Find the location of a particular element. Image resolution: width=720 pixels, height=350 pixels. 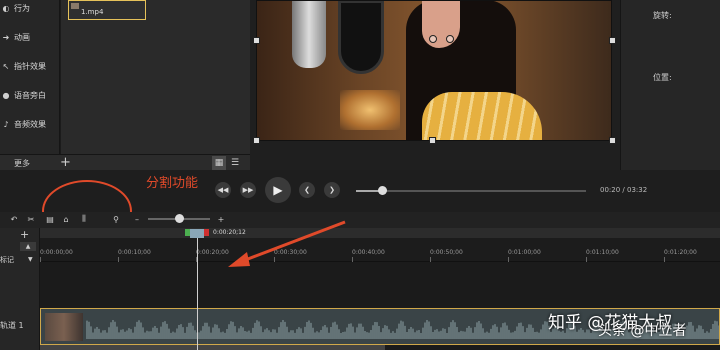

watermark-overlay-text: 头条 @中立者 is located at coordinates (642, 331).